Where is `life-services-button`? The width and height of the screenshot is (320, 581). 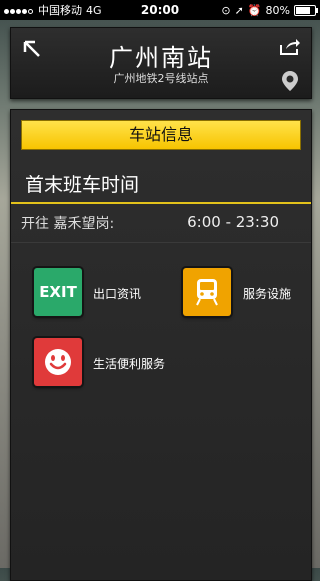
life-services-button is located at coordinates (58, 362).